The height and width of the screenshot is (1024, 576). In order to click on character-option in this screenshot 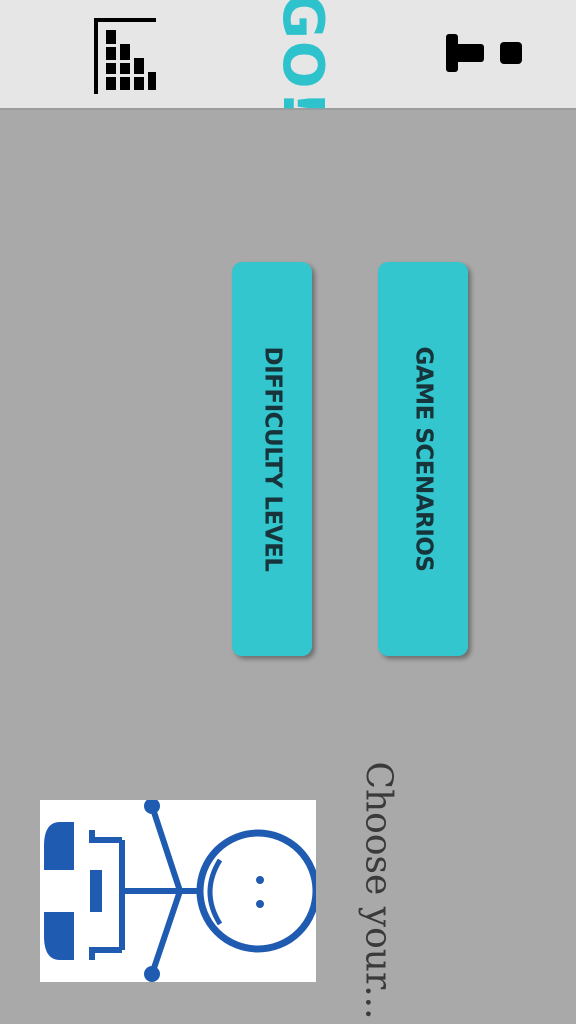, I will do `click(180, 890)`.